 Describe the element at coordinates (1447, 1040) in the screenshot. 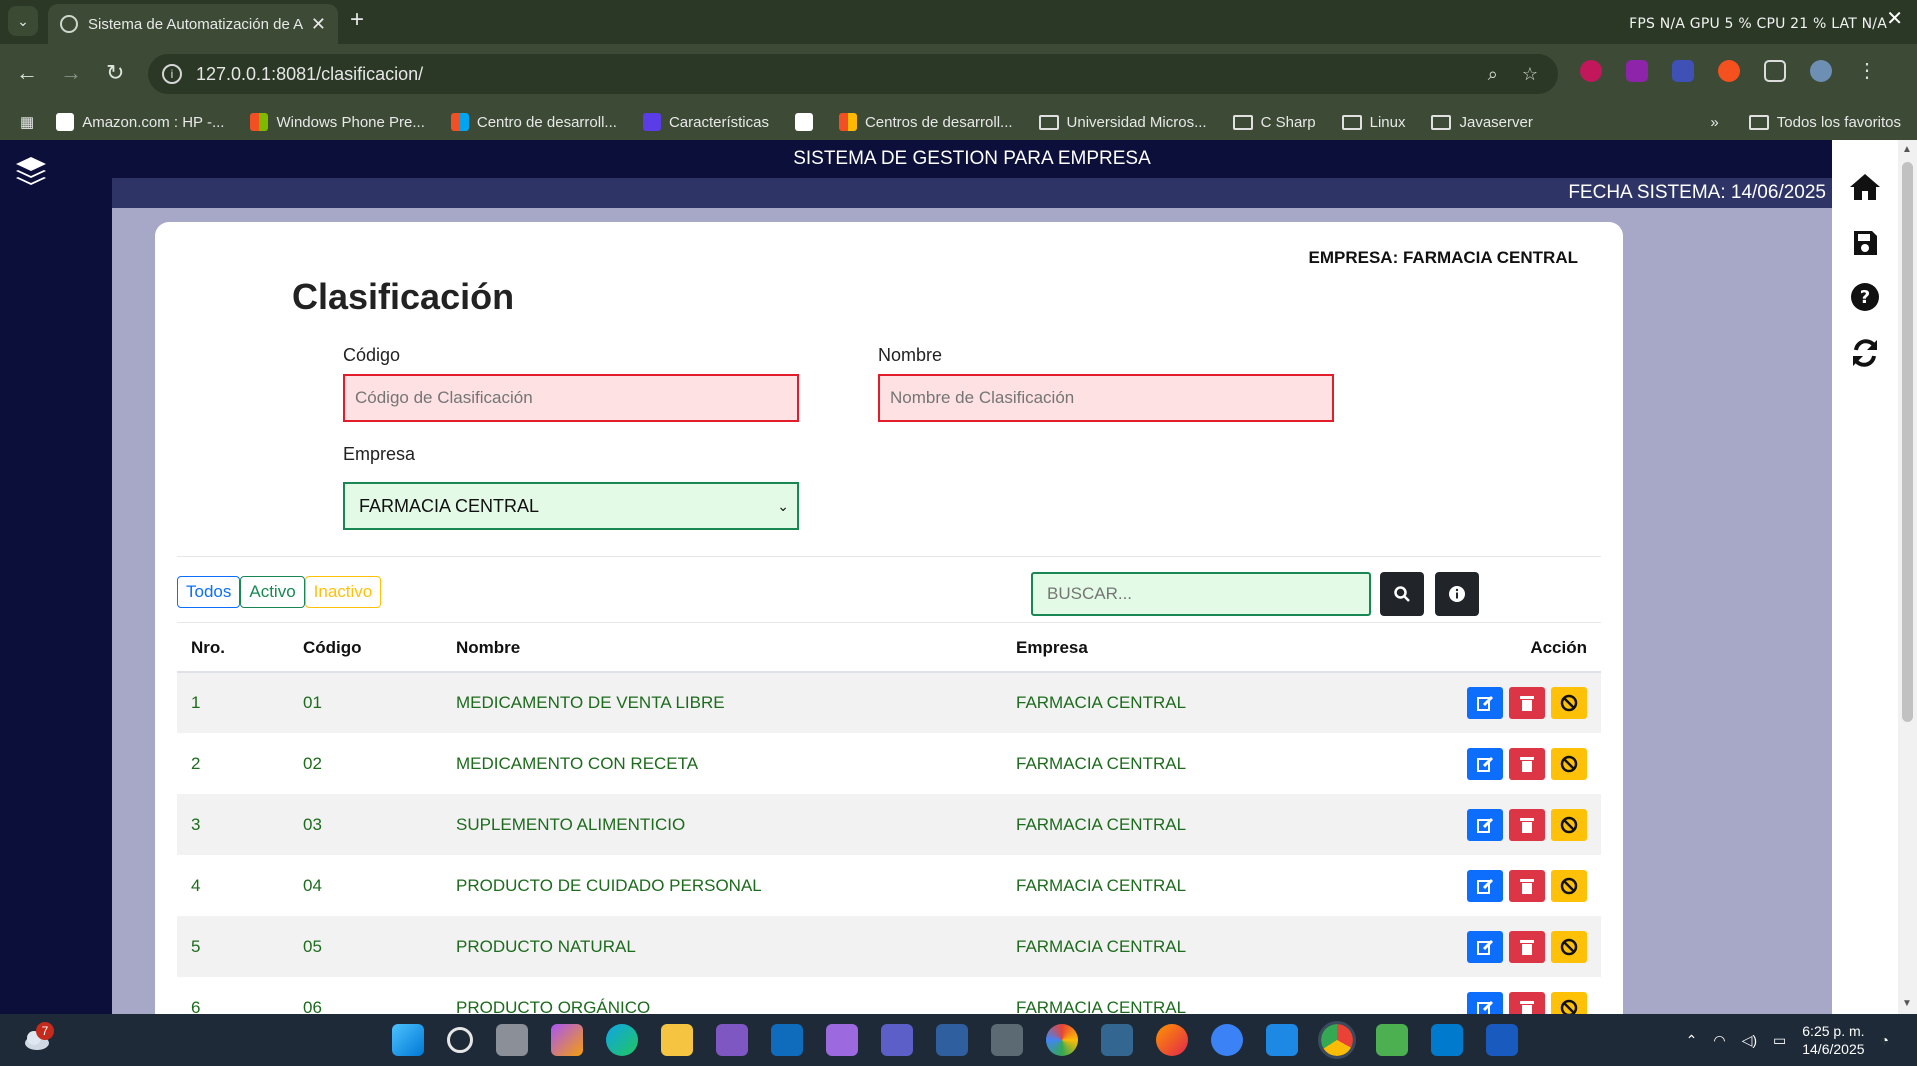

I see `vscode-icon` at that location.